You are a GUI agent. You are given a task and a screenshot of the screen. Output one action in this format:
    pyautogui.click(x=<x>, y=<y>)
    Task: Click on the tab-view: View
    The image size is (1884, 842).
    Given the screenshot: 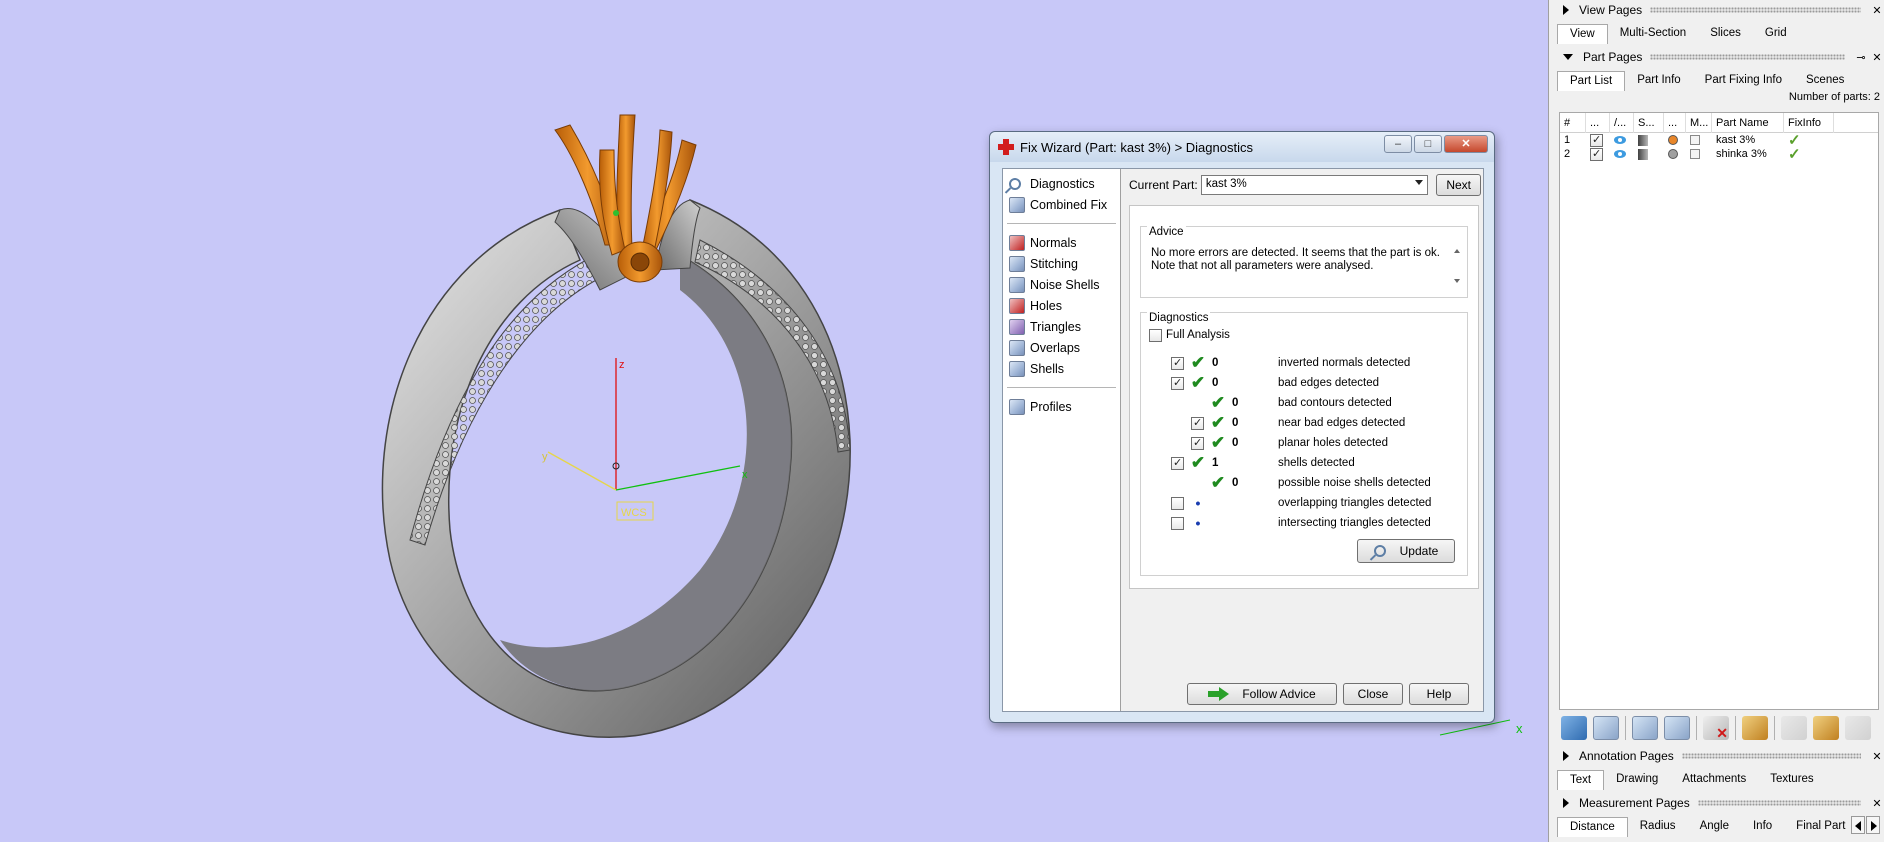 What is the action you would take?
    pyautogui.click(x=1582, y=34)
    